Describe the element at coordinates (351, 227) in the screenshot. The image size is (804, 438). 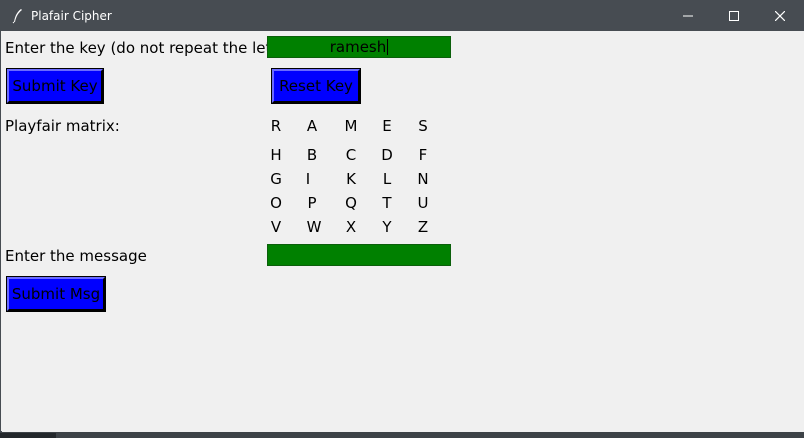
I see `matrix-cell: X` at that location.